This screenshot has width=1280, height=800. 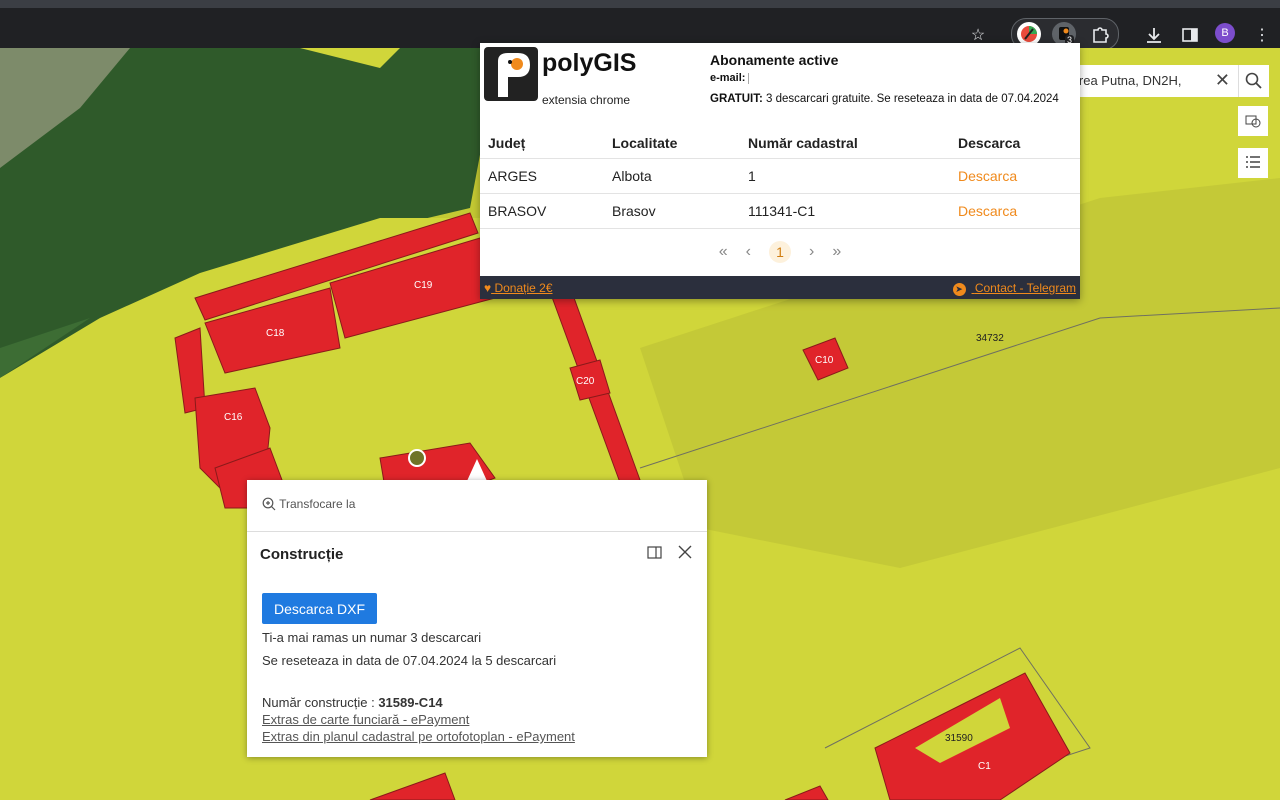 I want to click on list-icon, so click(x=1253, y=162).